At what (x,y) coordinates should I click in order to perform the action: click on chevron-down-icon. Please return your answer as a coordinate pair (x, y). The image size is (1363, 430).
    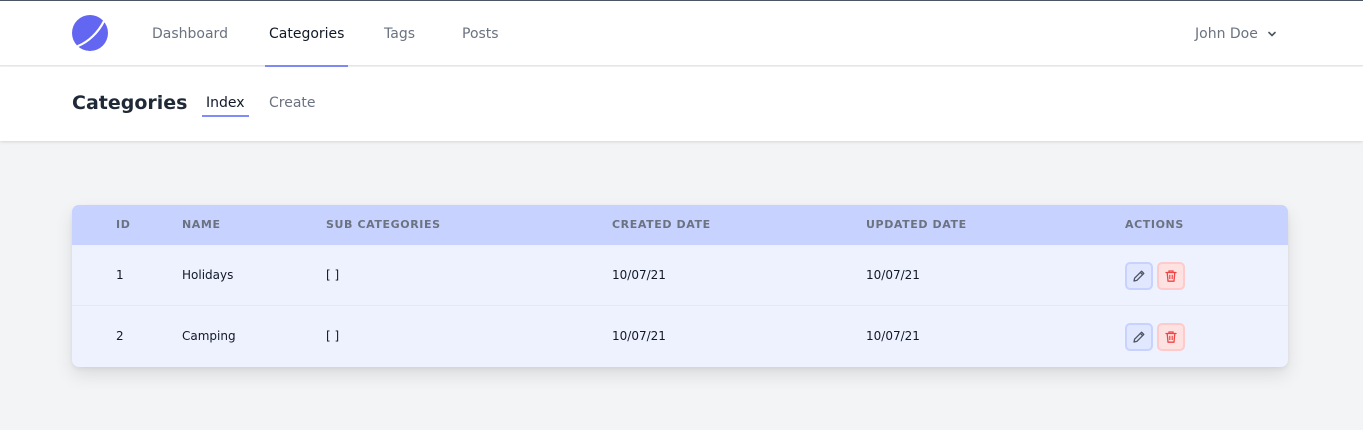
    Looking at the image, I should click on (1272, 33).